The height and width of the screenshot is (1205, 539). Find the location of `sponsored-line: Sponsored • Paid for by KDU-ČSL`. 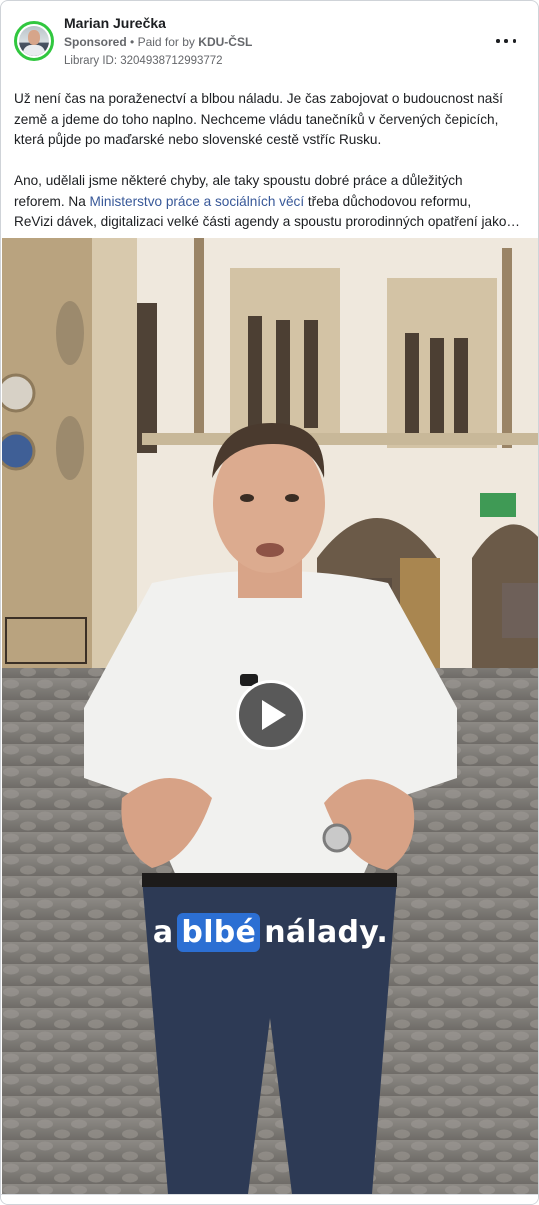

sponsored-line: Sponsored • Paid for by KDU-ČSL is located at coordinates (158, 42).